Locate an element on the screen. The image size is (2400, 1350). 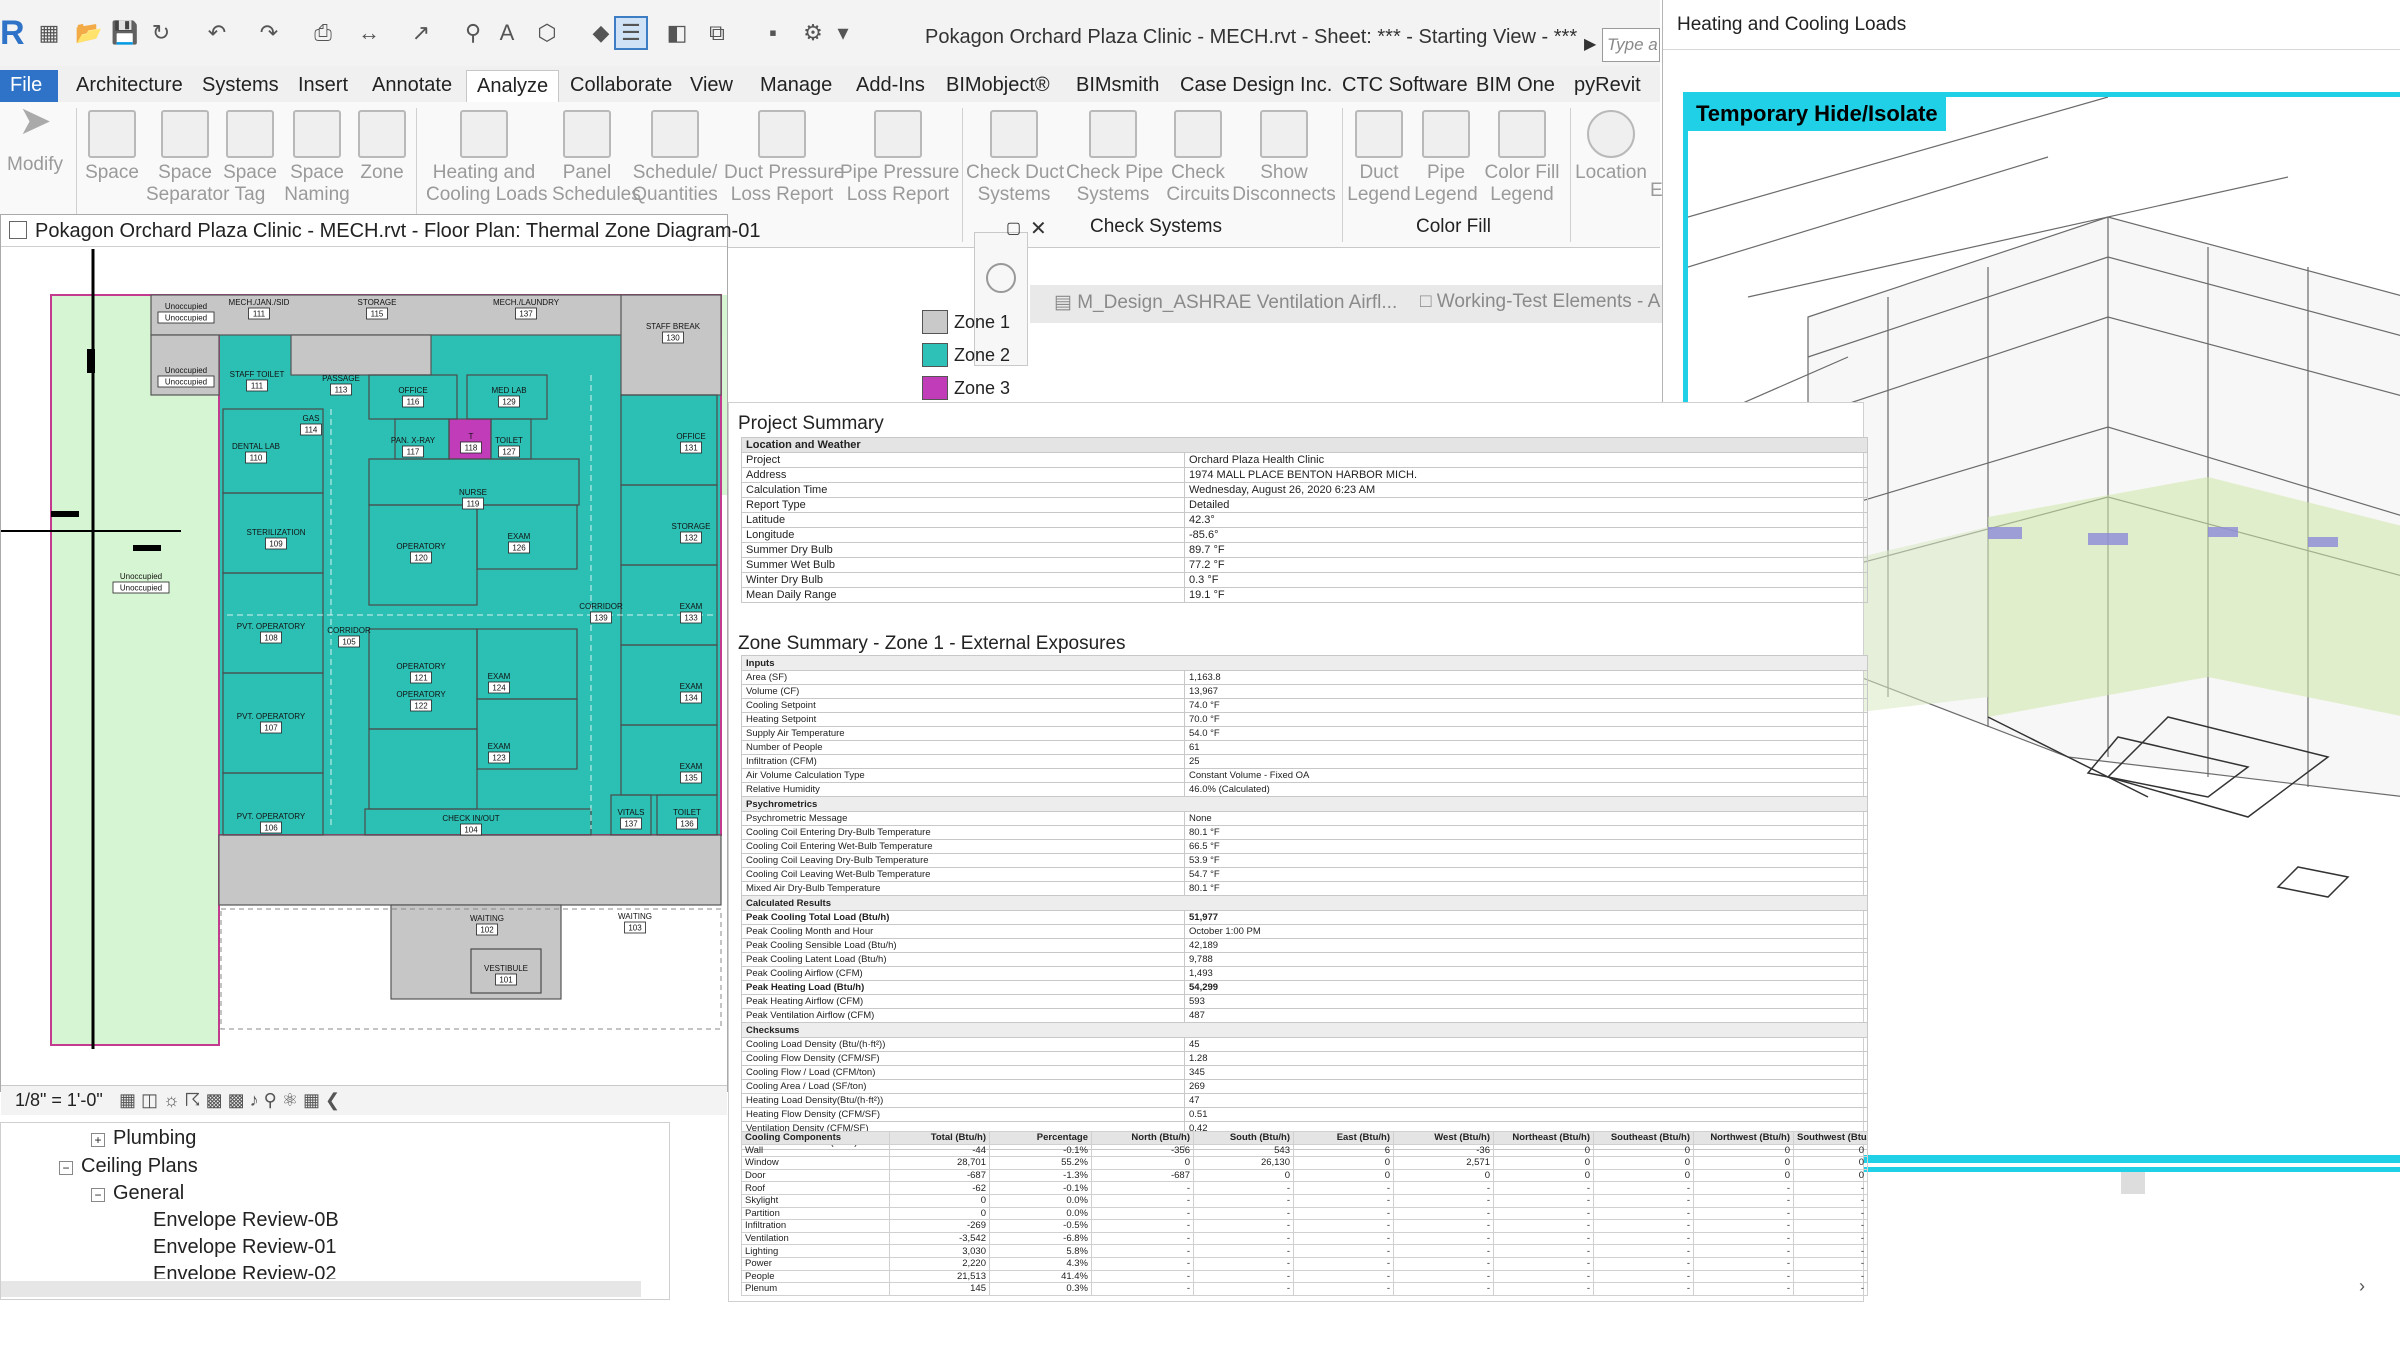
modify-button: ➤ Modify is located at coordinates (35, 138).